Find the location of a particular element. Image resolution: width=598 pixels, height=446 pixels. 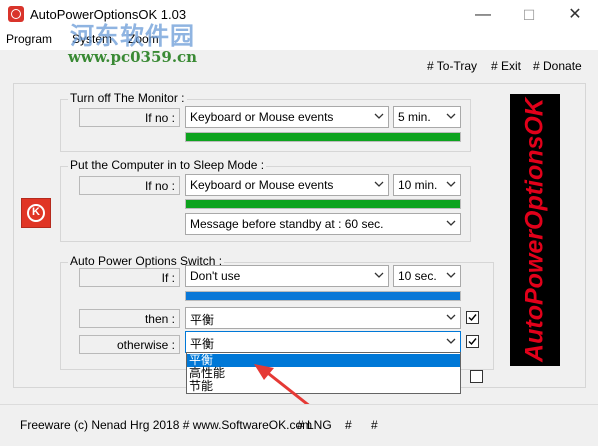

standby-message-select: Message before standby at : 60 sec. is located at coordinates (323, 224).